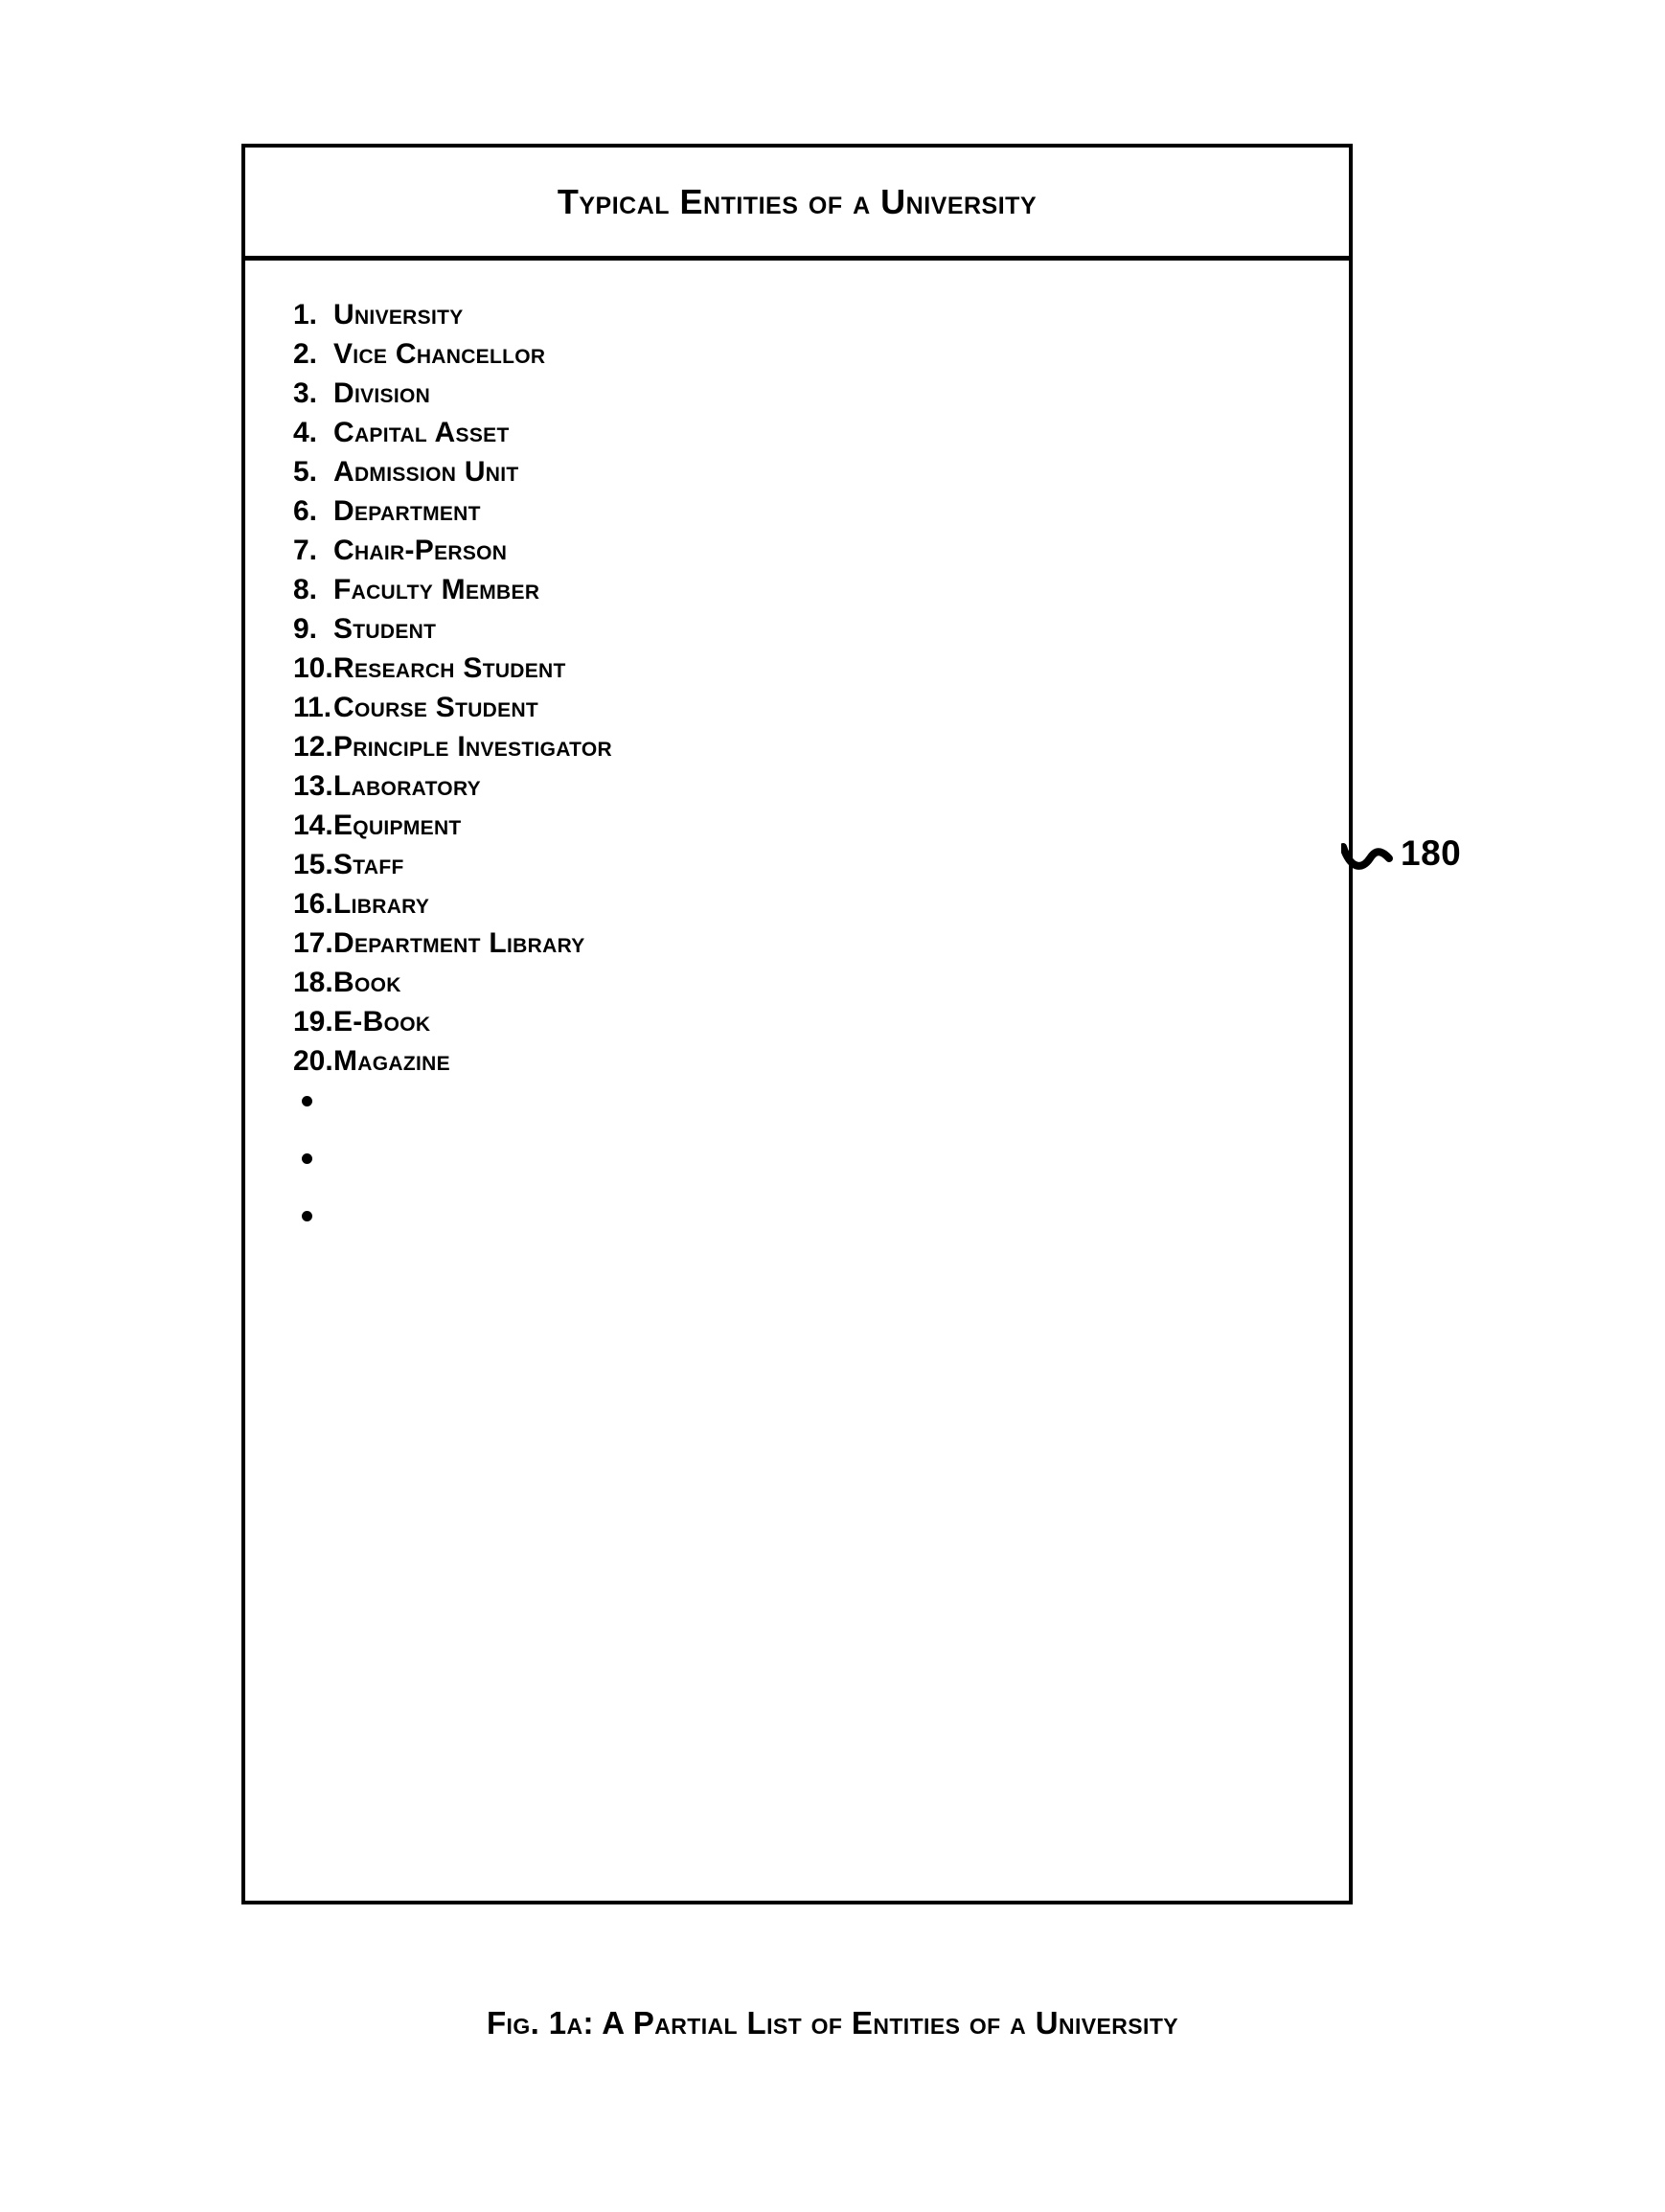  What do you see at coordinates (313, 825) in the screenshot?
I see `entity-item-number: 14.` at bounding box center [313, 825].